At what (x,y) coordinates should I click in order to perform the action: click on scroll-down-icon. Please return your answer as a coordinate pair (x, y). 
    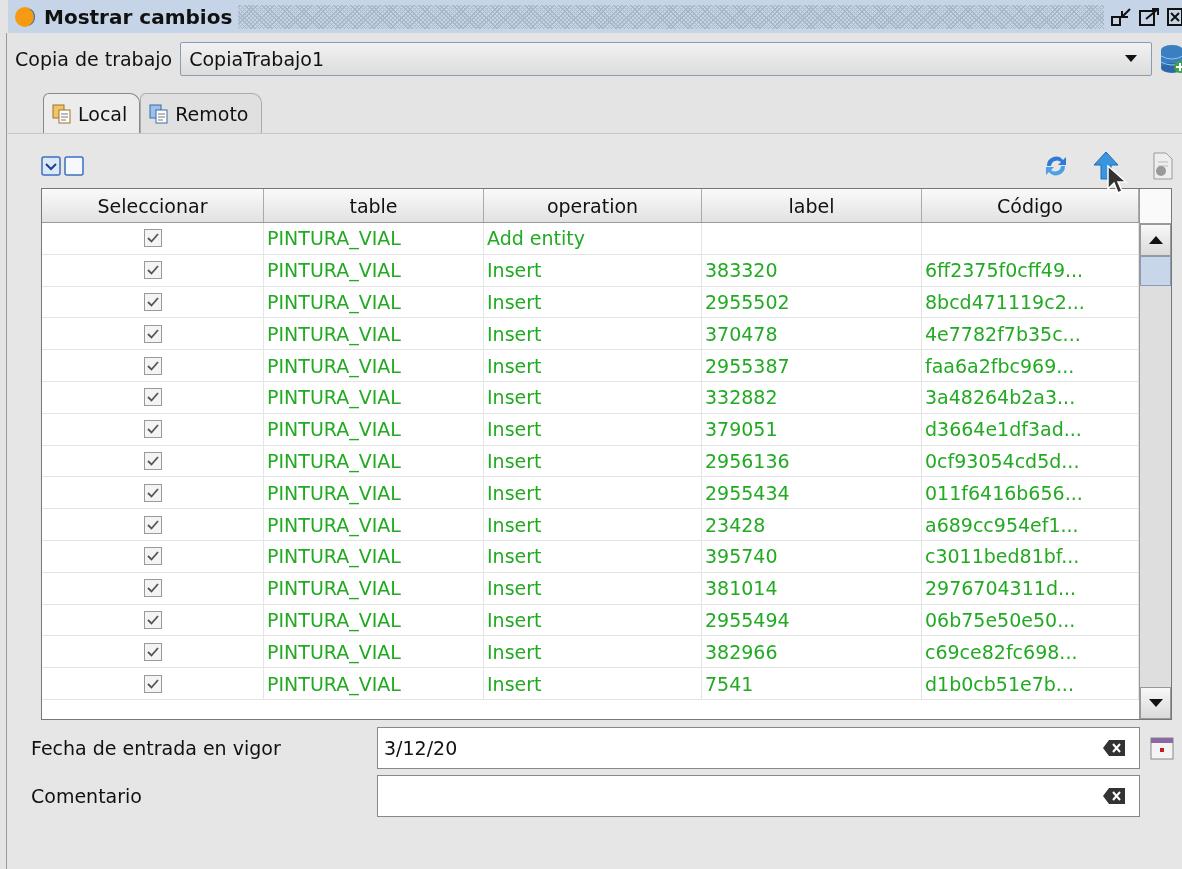
    Looking at the image, I should click on (1155, 703).